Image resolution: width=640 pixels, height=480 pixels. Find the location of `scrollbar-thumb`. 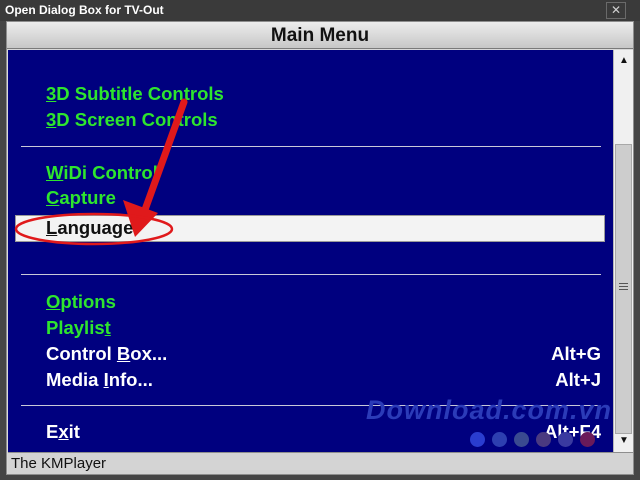

scrollbar-thumb is located at coordinates (623, 289).